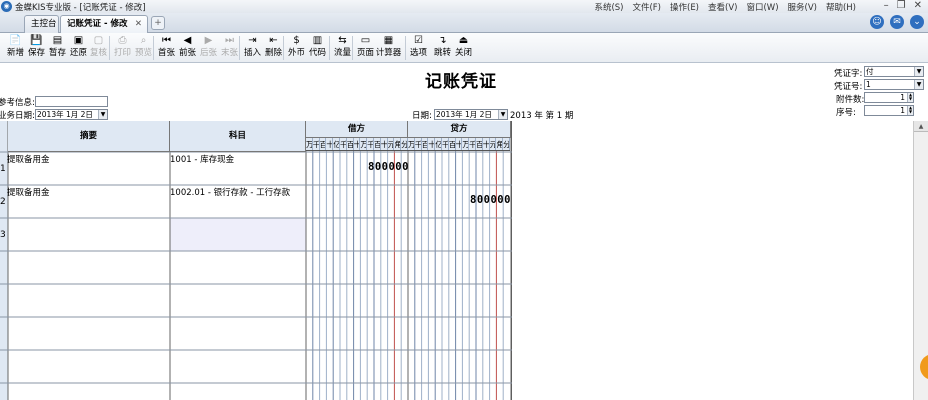  I want to click on voucher-word-value: 付, so click(870, 71).